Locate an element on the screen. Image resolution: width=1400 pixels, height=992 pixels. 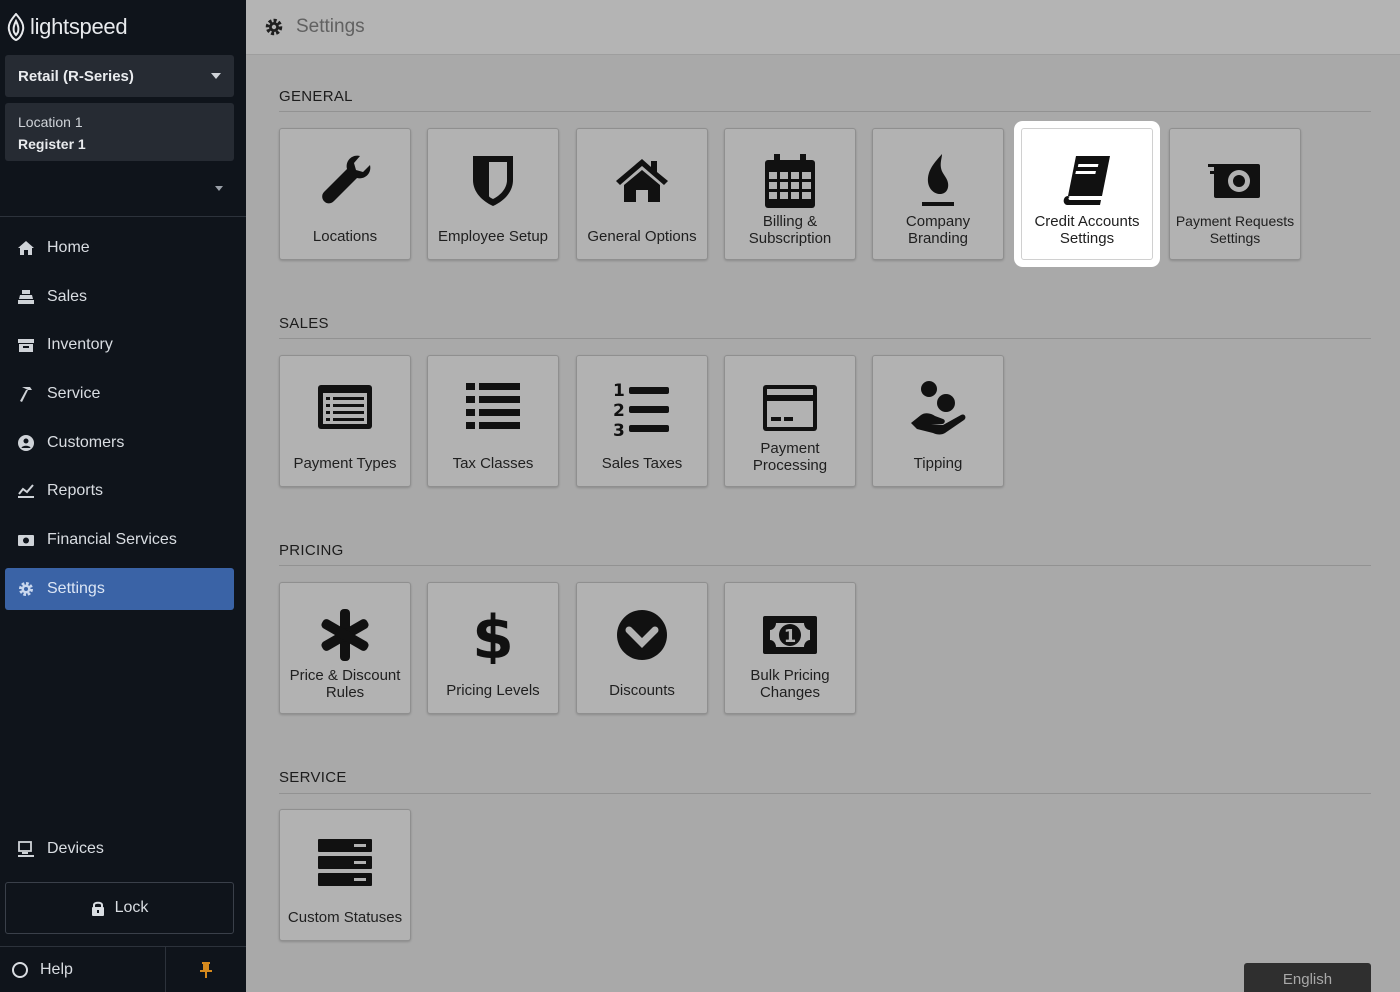
sidebar-item-settings: Settings is located at coordinates (119, 588).